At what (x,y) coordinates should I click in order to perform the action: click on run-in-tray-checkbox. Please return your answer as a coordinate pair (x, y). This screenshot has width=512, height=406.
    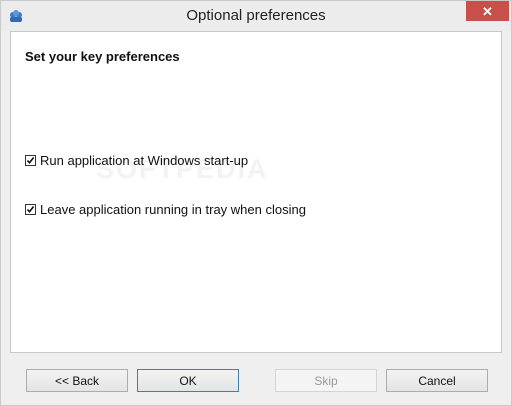
    Looking at the image, I should click on (30, 209).